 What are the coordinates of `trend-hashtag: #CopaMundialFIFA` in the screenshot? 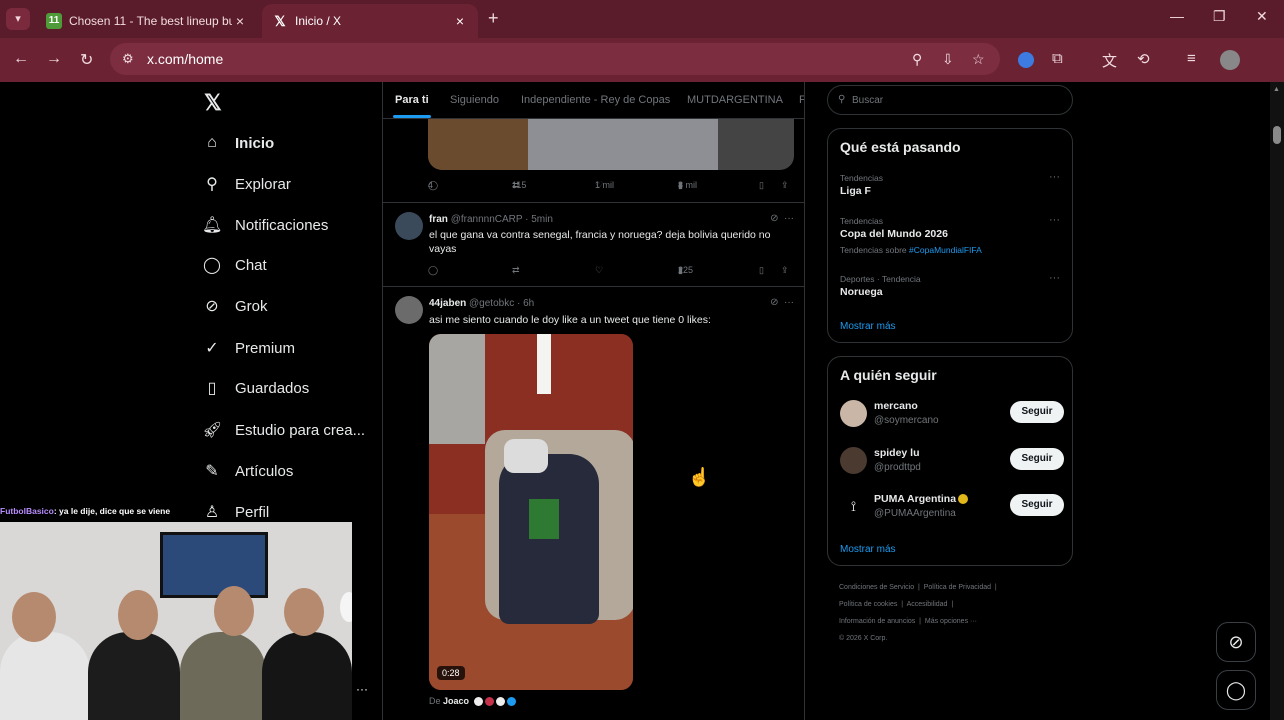 It's located at (945, 250).